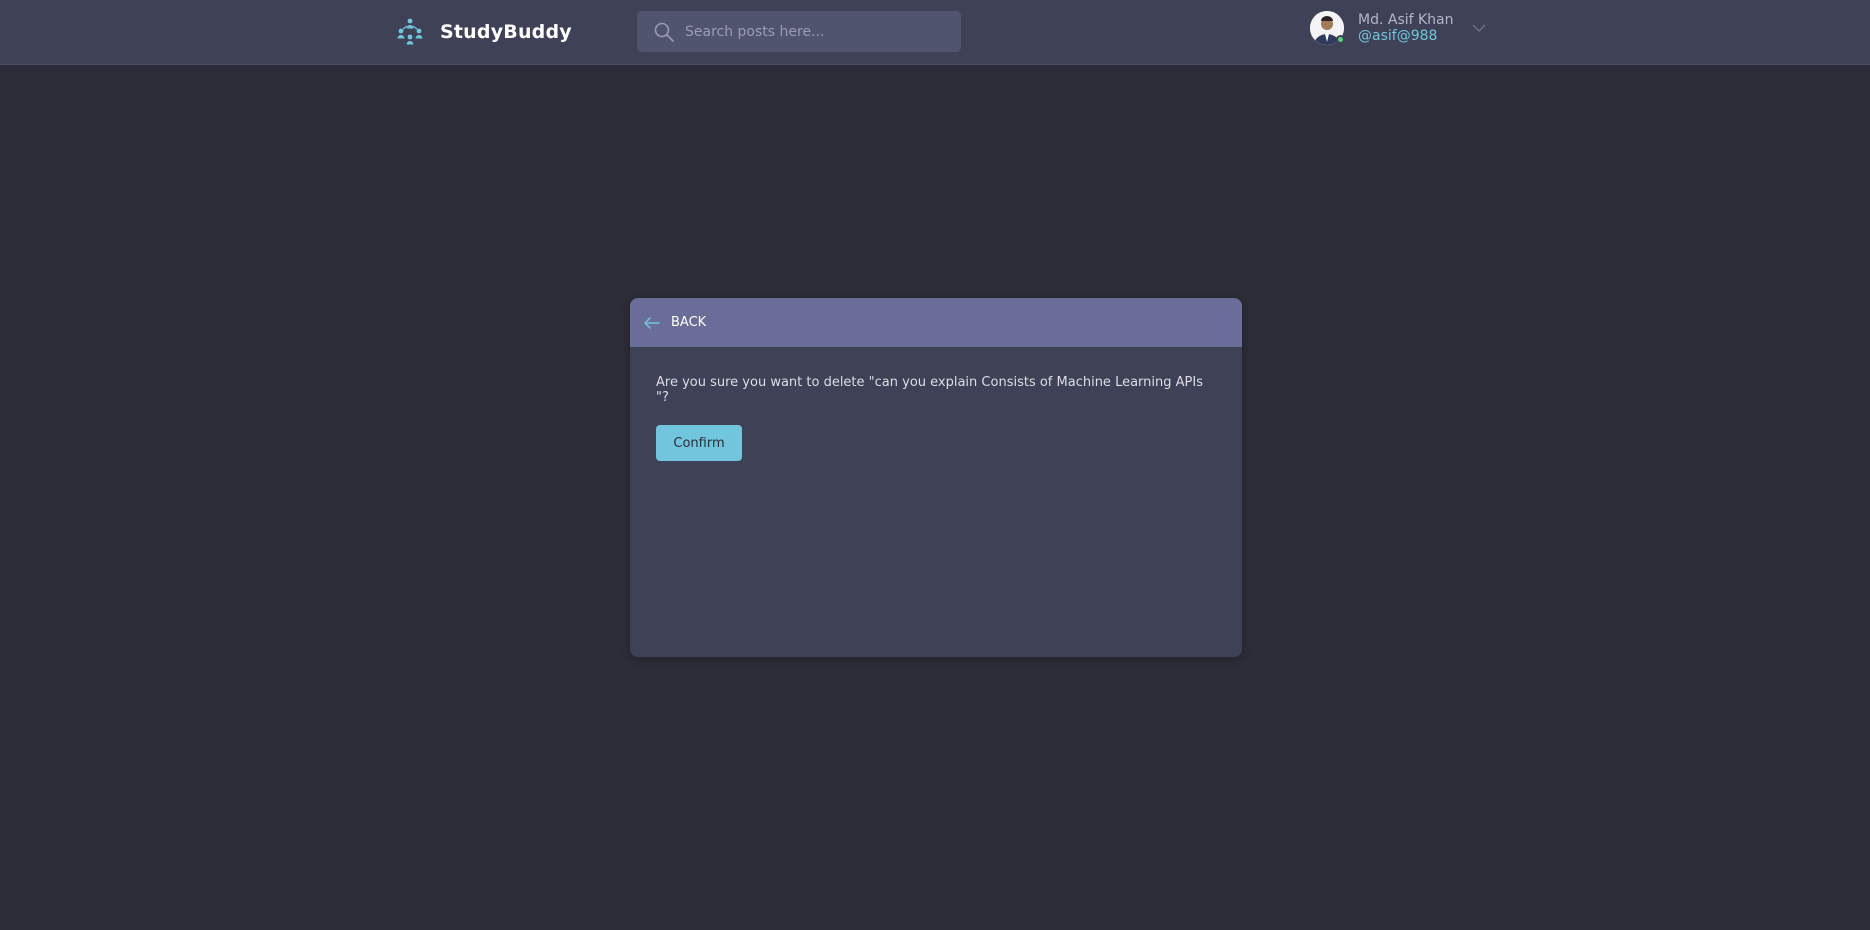 Image resolution: width=1870 pixels, height=930 pixels. I want to click on arrow-left-icon, so click(652, 322).